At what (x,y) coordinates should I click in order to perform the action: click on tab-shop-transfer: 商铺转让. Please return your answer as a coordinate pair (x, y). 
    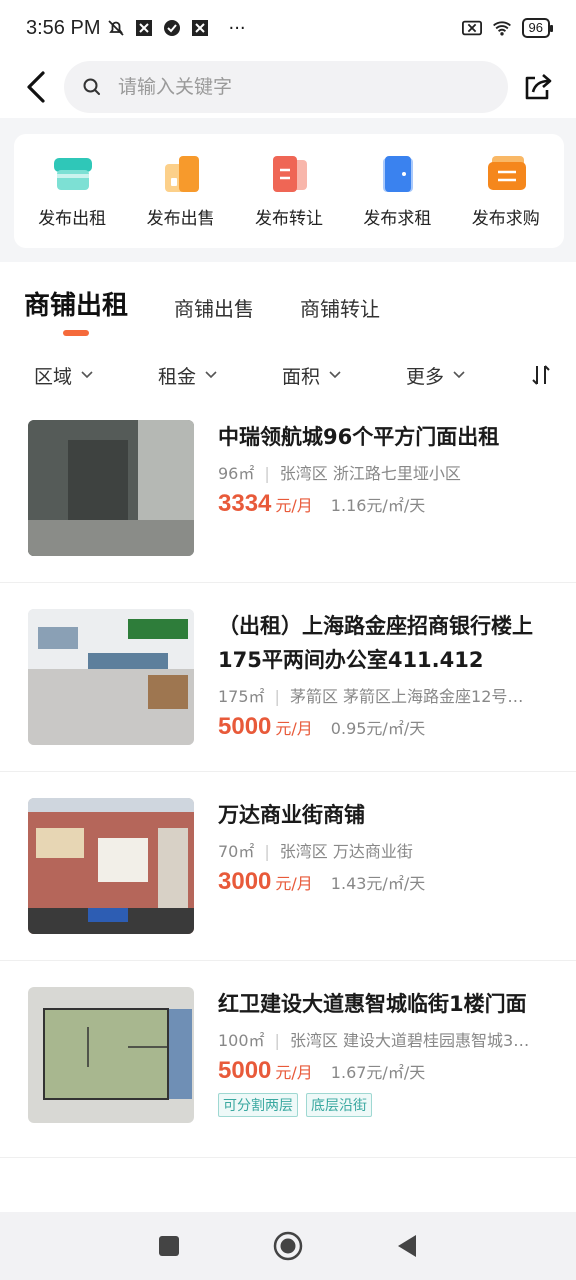
    Looking at the image, I should click on (340, 314).